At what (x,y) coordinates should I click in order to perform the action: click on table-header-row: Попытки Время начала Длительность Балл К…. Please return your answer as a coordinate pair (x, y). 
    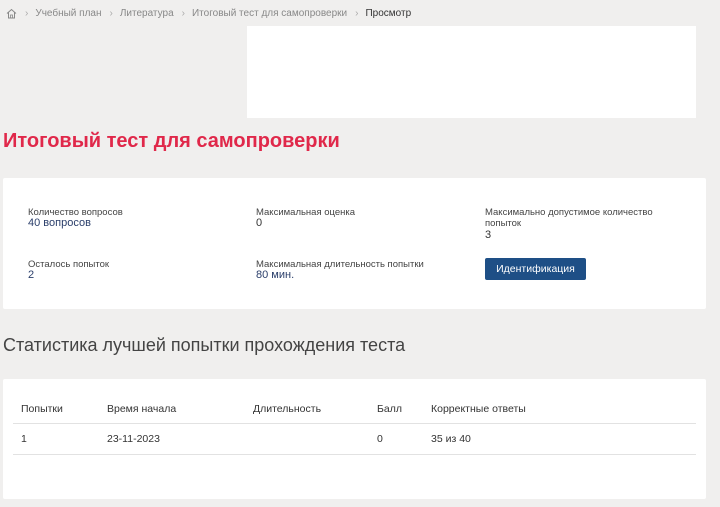
    Looking at the image, I should click on (354, 409).